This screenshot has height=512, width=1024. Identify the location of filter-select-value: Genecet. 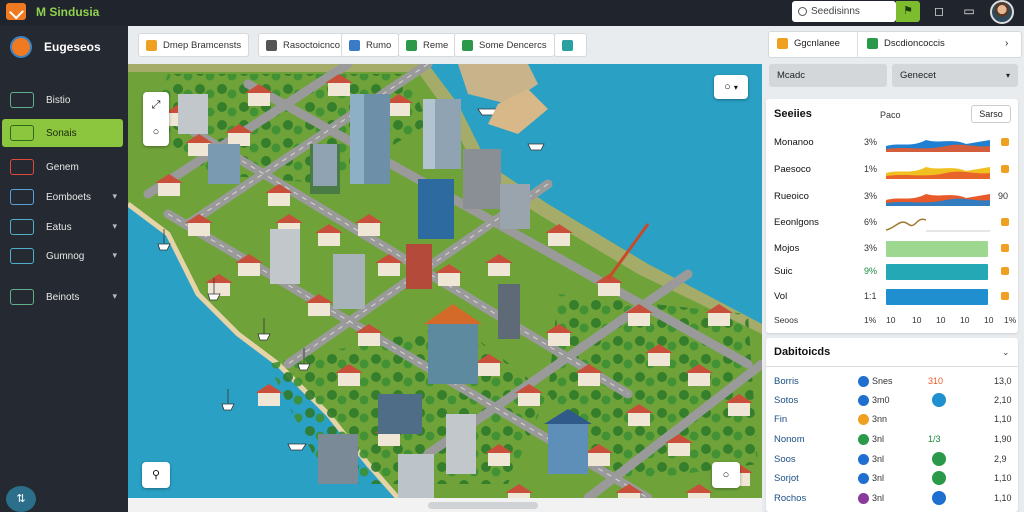
(918, 75).